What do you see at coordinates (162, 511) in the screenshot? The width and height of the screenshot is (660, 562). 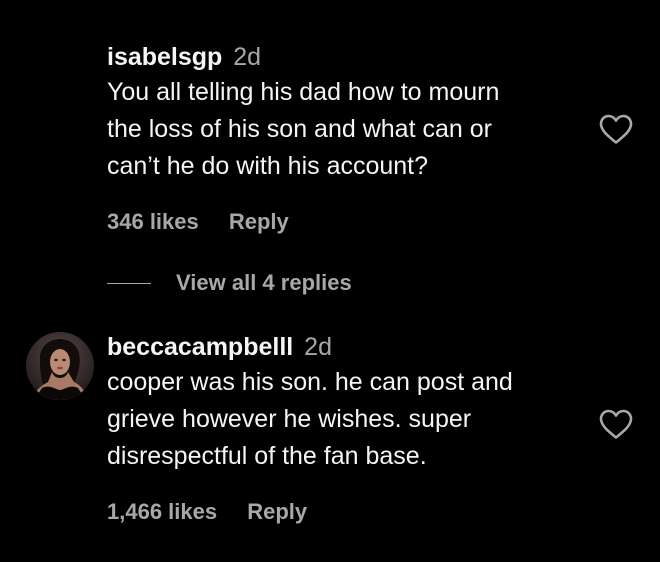 I see `likes-count: 1,466 likes` at bounding box center [162, 511].